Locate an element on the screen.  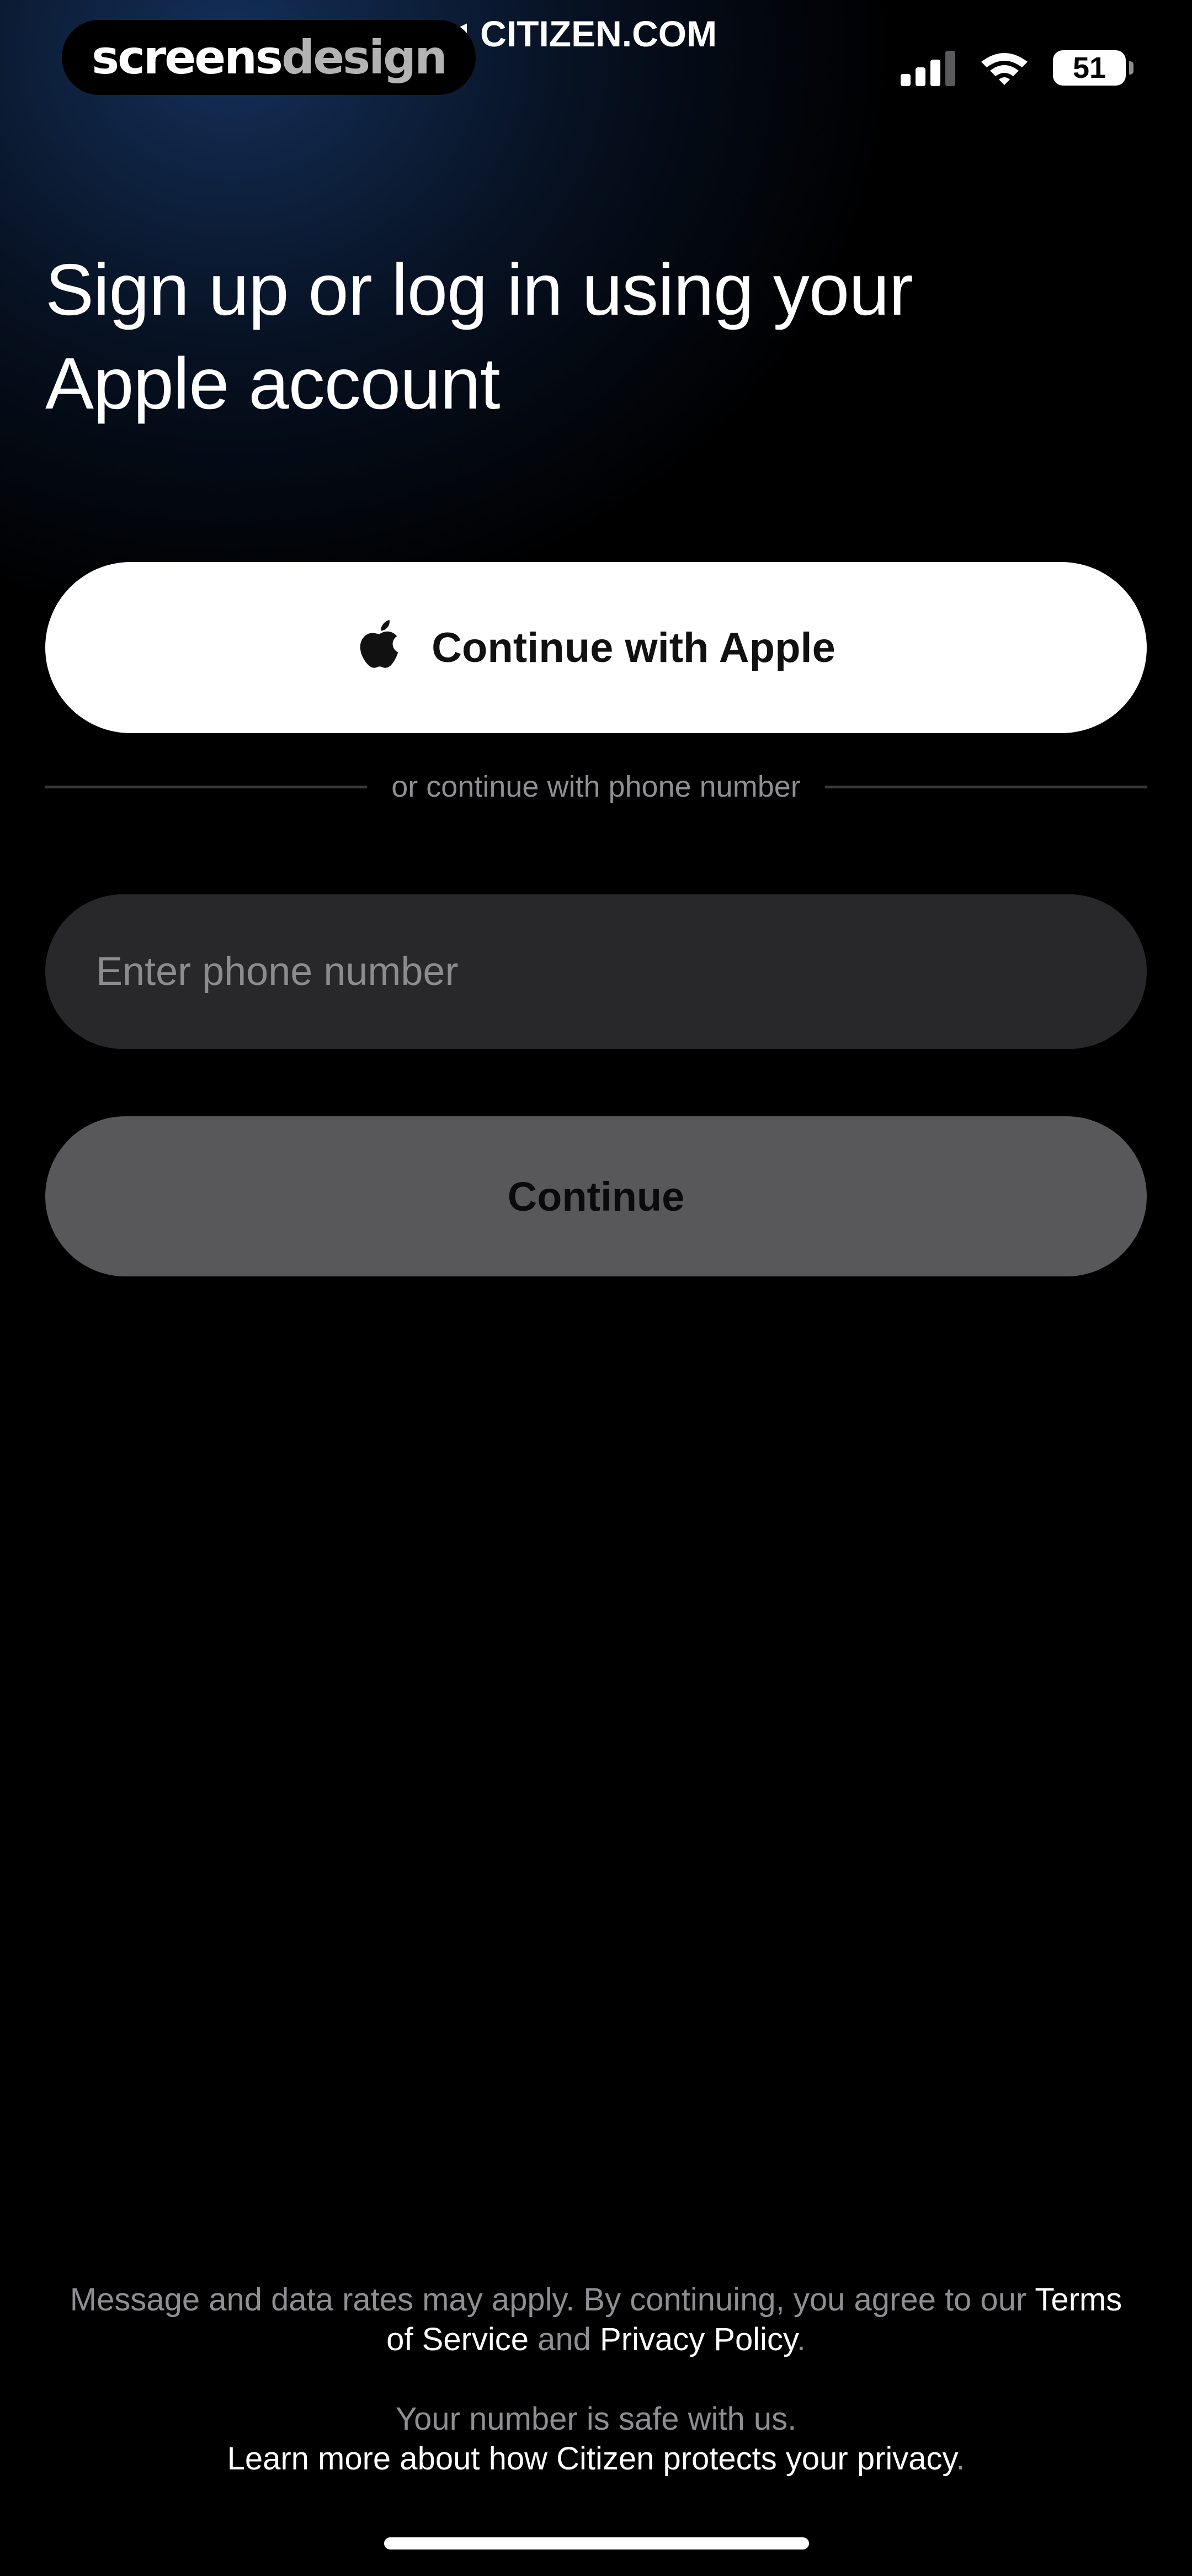
legal-and-text: and is located at coordinates (564, 2339).